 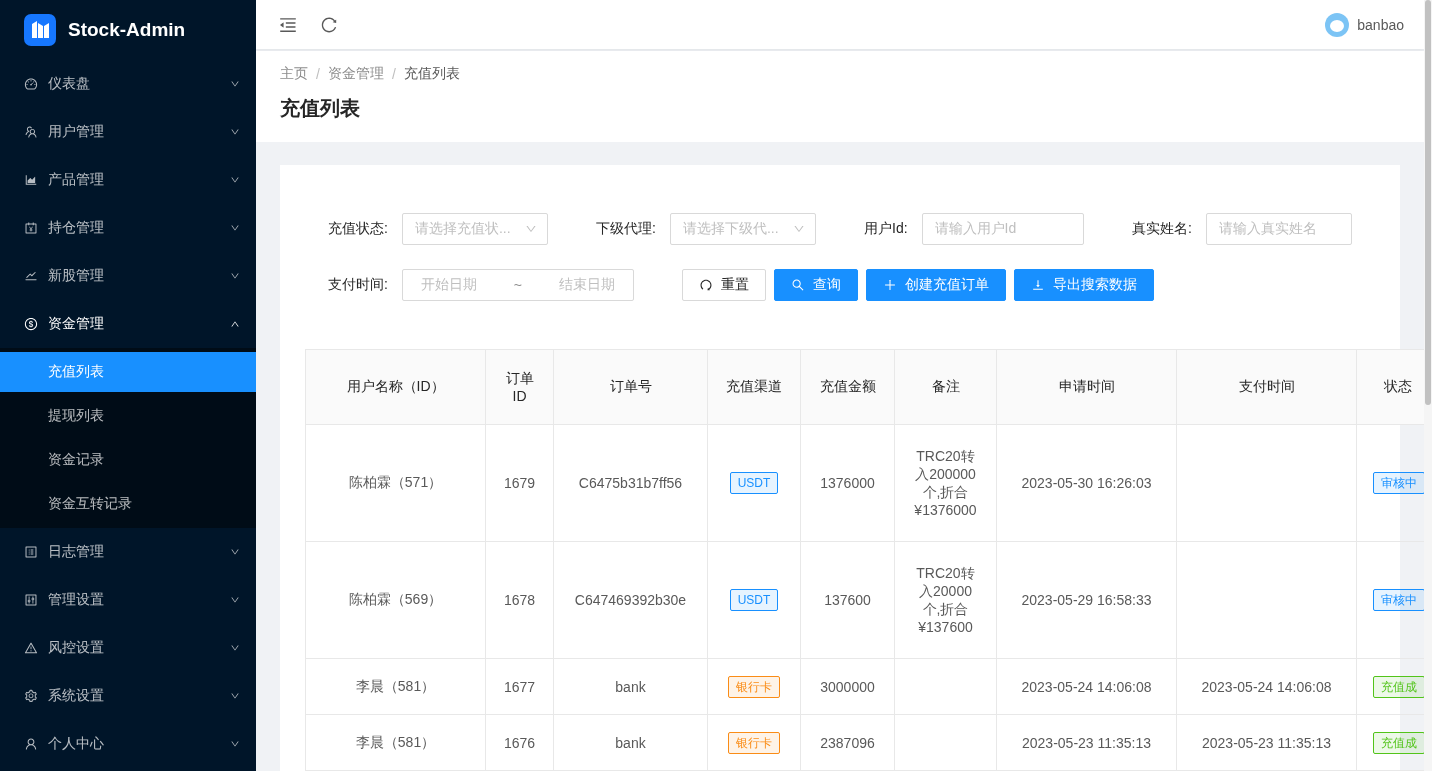 What do you see at coordinates (945, 483) in the screenshot?
I see `note-text: TRC20转入200000个,折合¥1376000` at bounding box center [945, 483].